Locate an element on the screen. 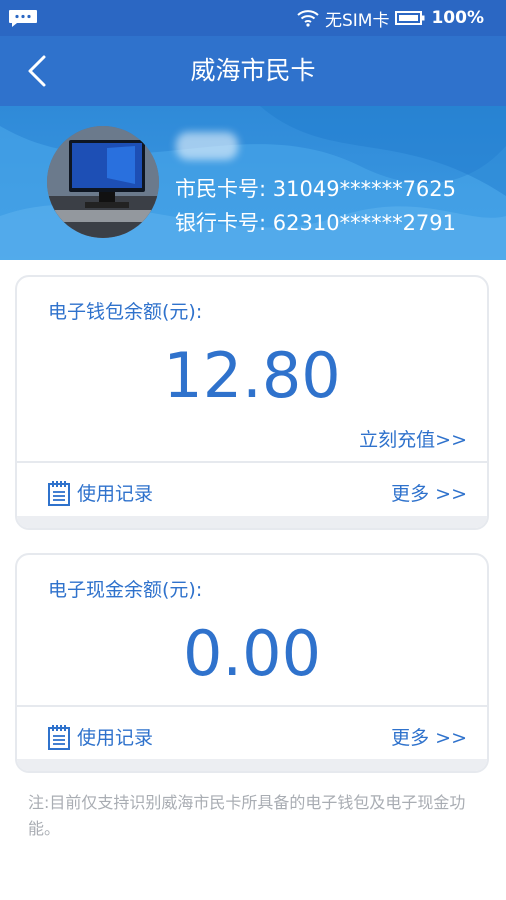  citizen-card-number: 31049******7625 is located at coordinates (364, 189).